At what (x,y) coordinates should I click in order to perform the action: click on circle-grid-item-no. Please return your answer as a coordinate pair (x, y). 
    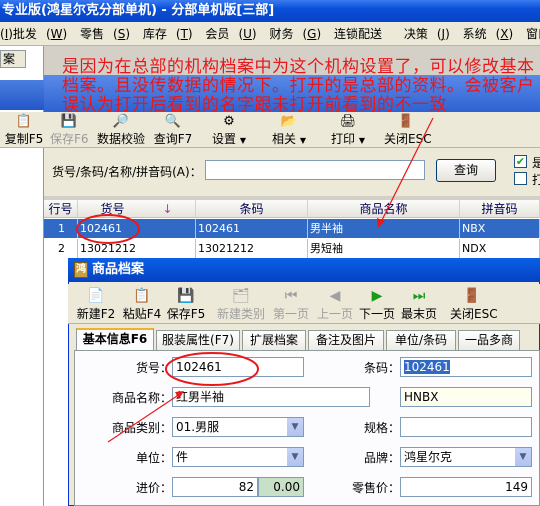
    Looking at the image, I should click on (108, 229).